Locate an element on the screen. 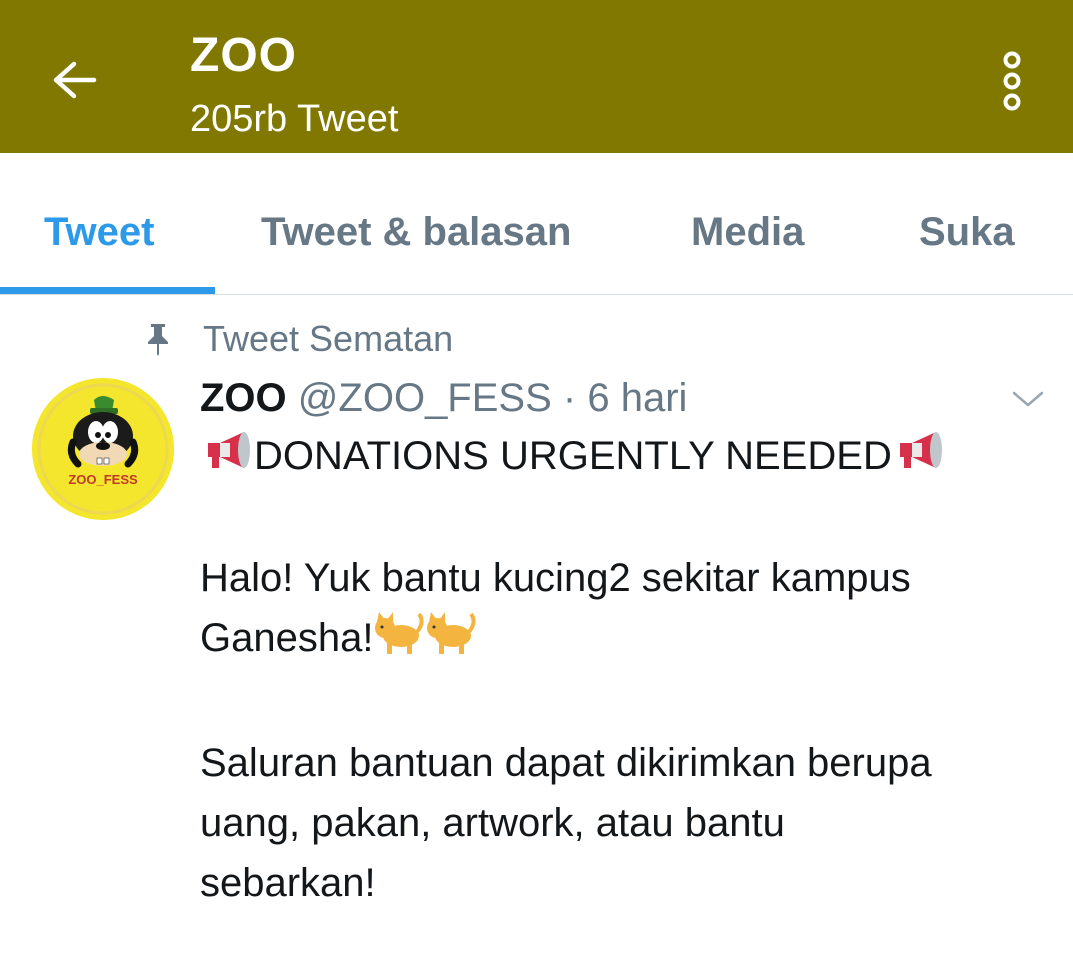 This screenshot has width=1073, height=953. arrow-left-icon is located at coordinates (75, 80).